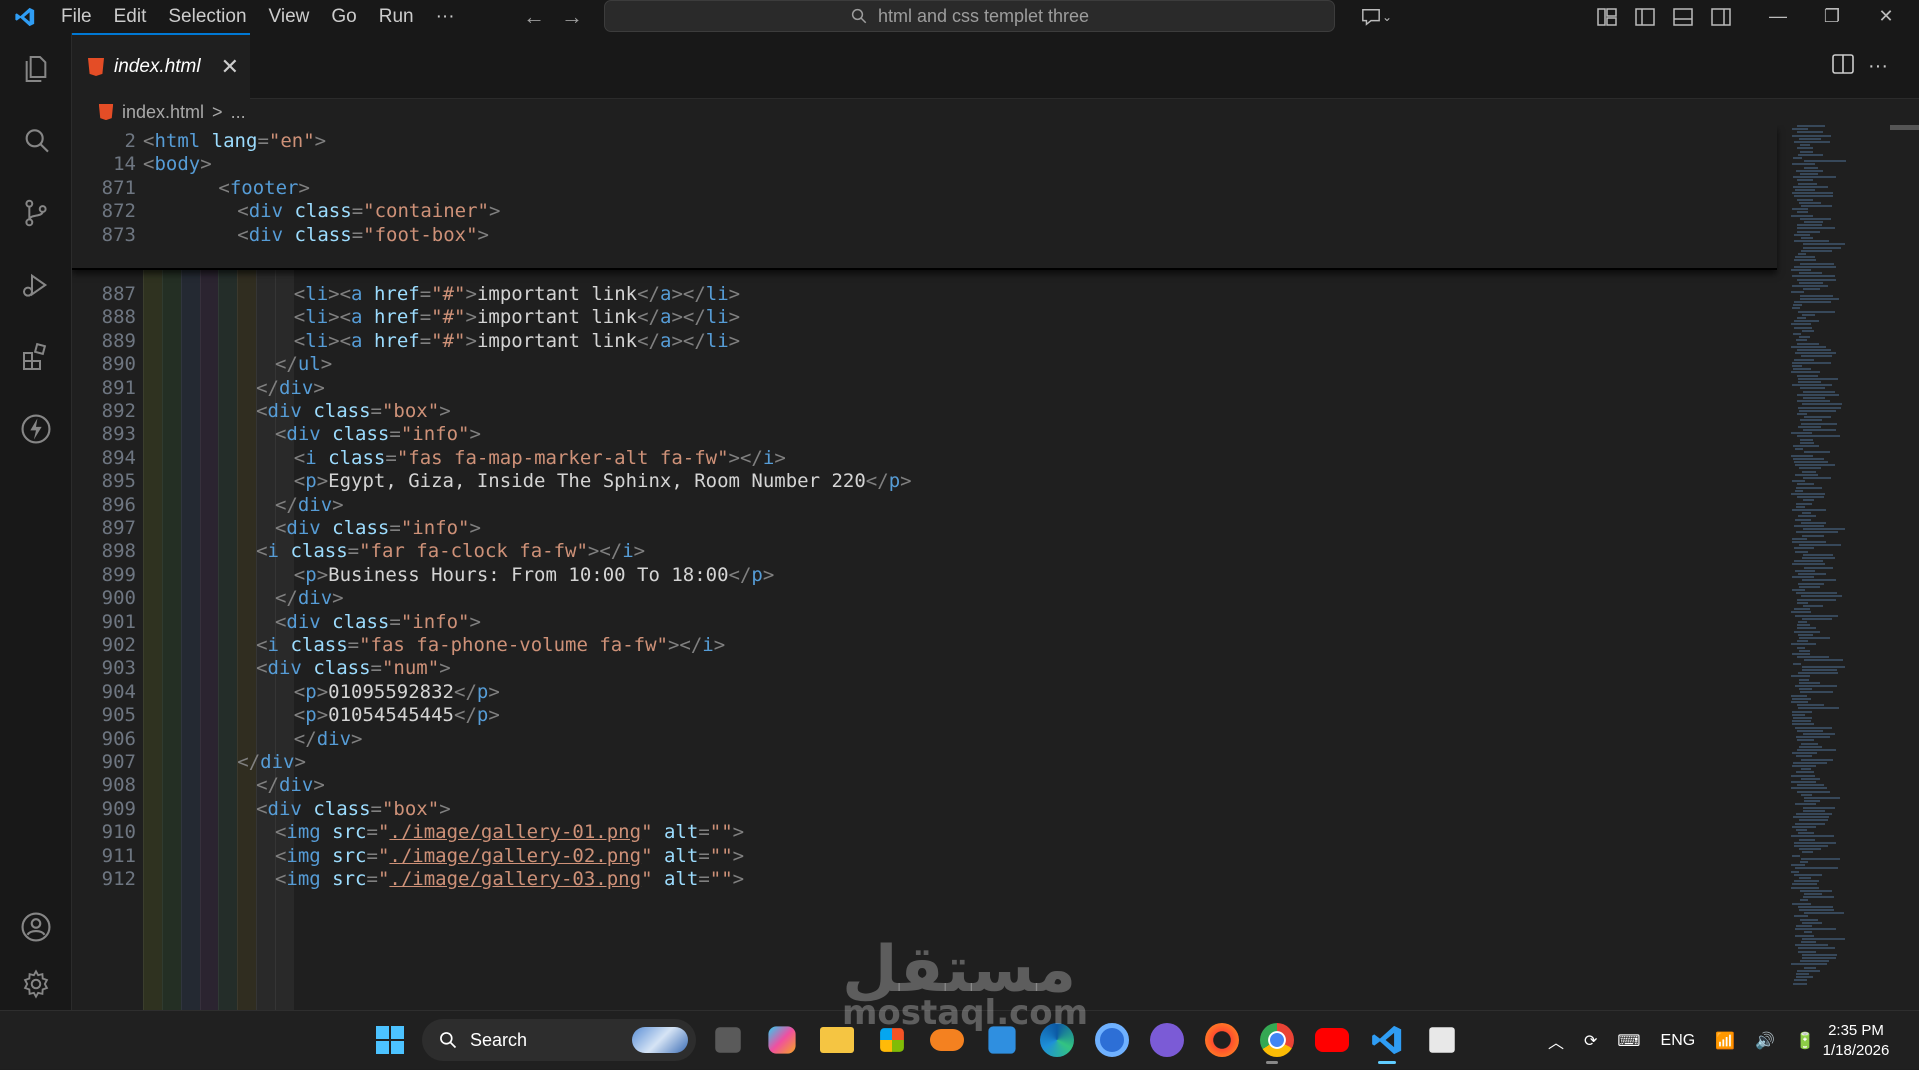 This screenshot has width=1919, height=1070. What do you see at coordinates (163, 112) in the screenshot?
I see `breadcrumb-file: index.html` at bounding box center [163, 112].